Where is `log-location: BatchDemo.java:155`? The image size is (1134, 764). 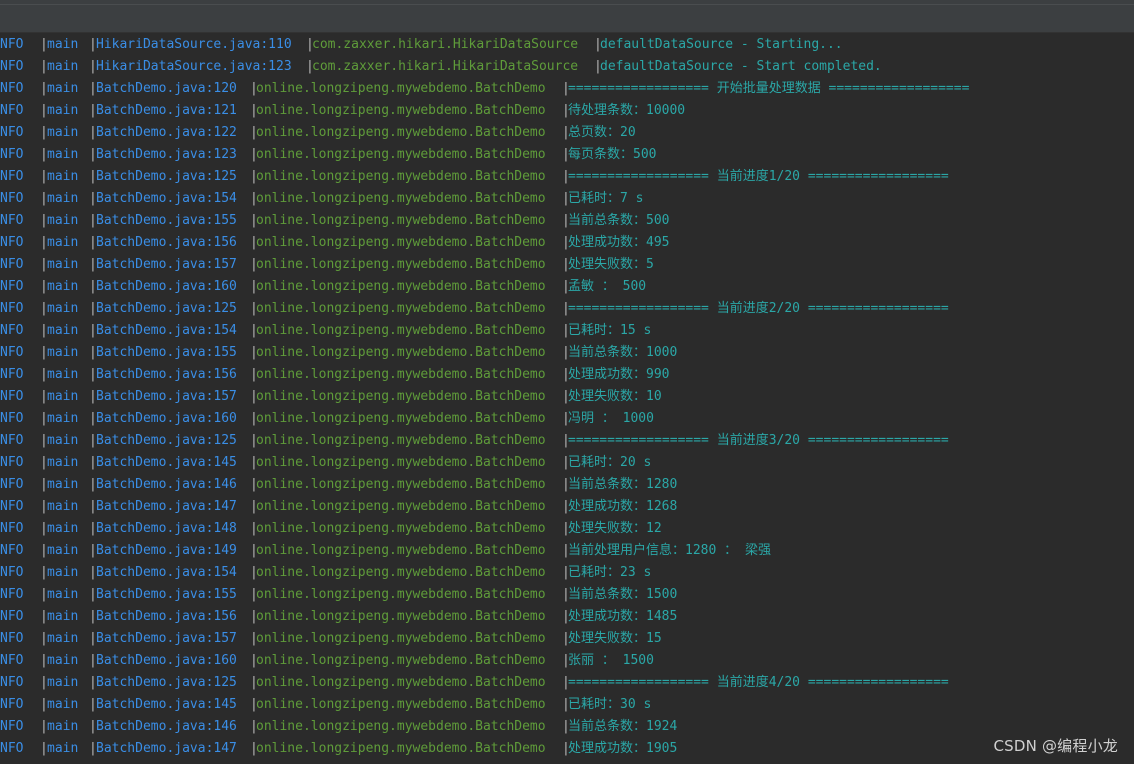 log-location: BatchDemo.java:155 is located at coordinates (166, 594).